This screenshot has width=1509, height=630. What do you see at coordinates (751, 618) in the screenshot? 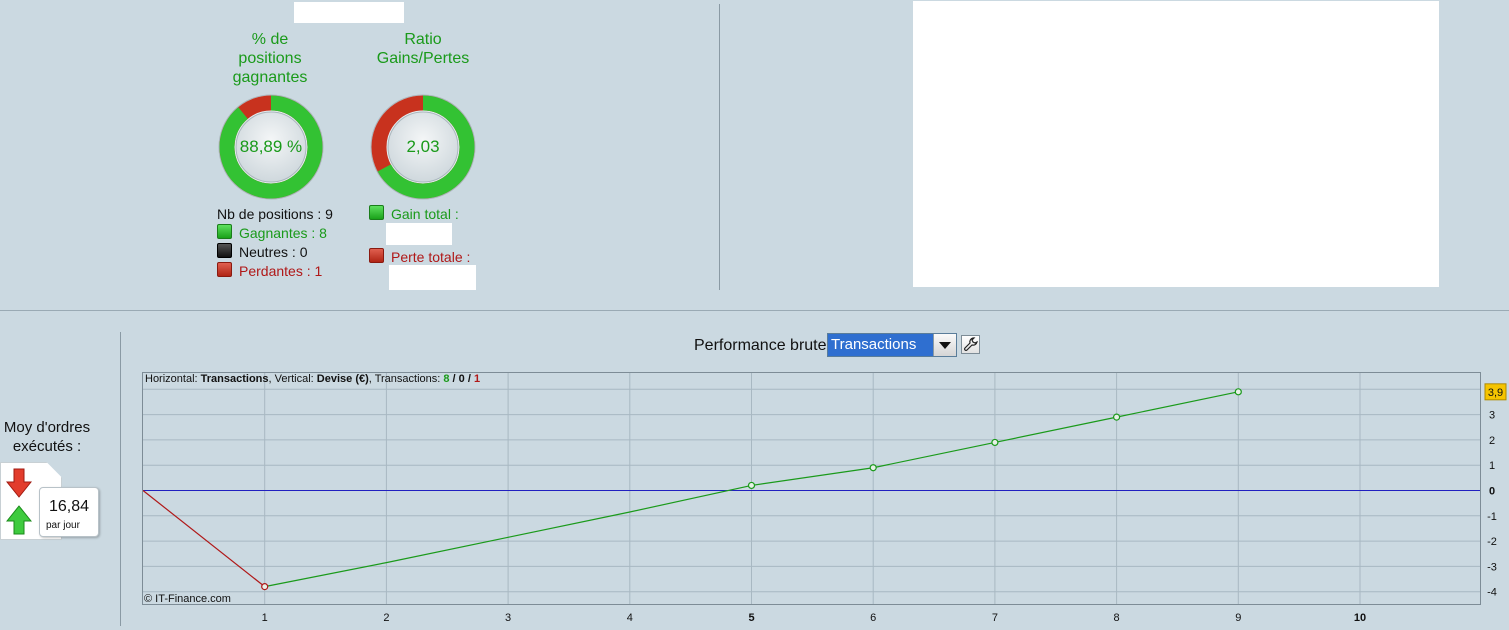
I see `x-tick-label: 5` at bounding box center [751, 618].